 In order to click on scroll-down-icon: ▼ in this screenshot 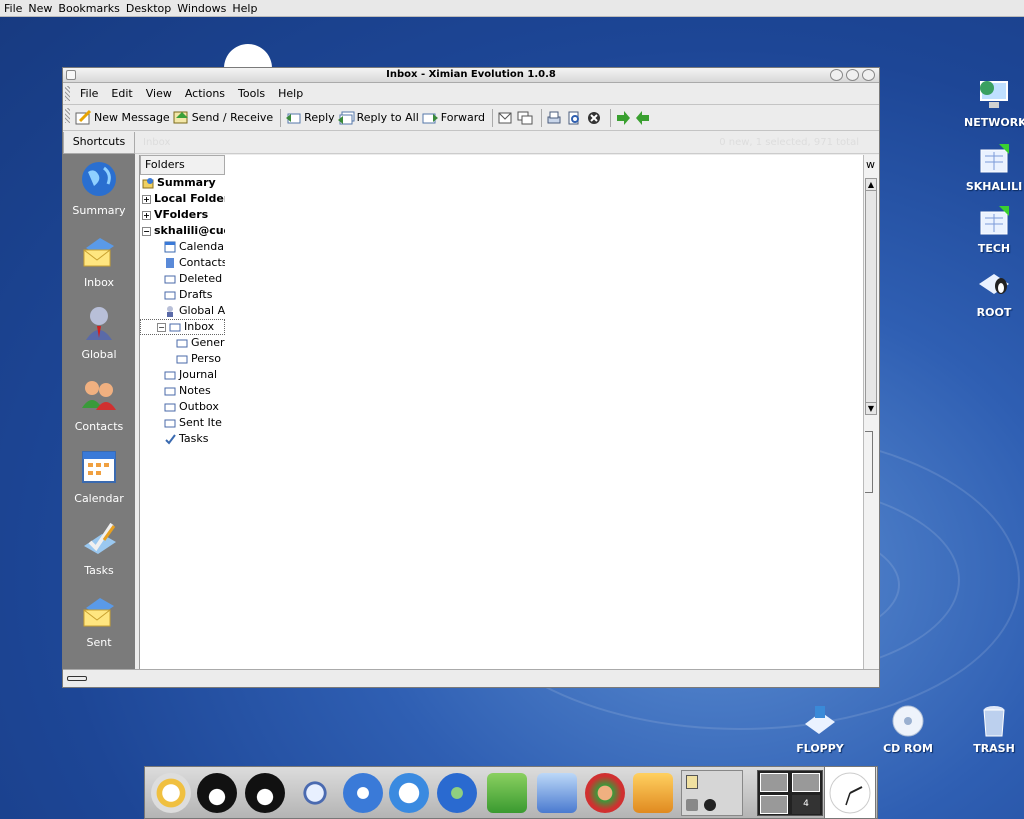, I will do `click(871, 408)`.